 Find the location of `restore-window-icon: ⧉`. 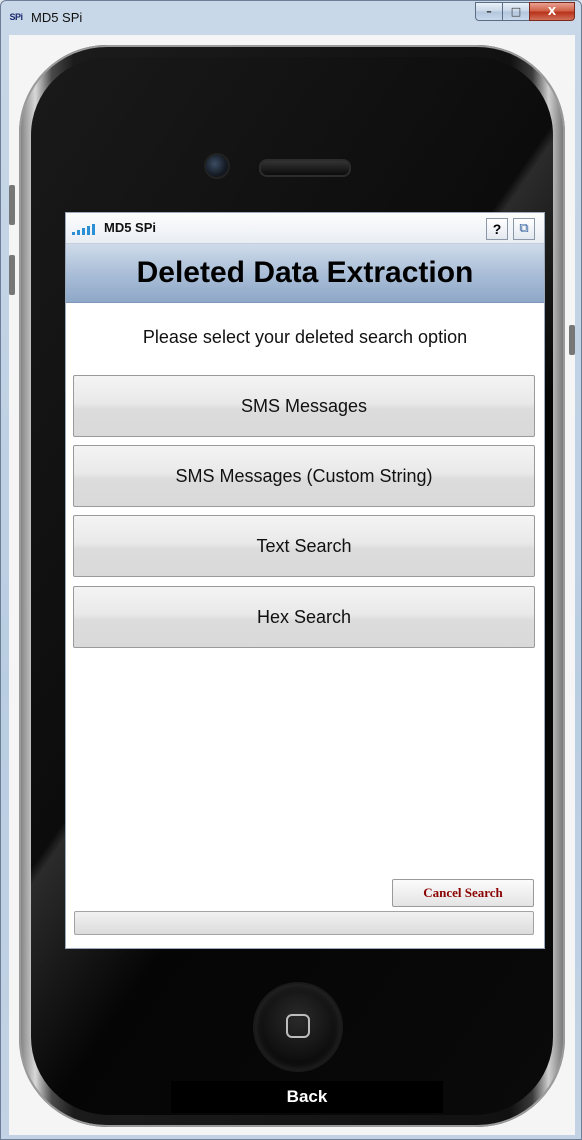

restore-window-icon: ⧉ is located at coordinates (524, 229).